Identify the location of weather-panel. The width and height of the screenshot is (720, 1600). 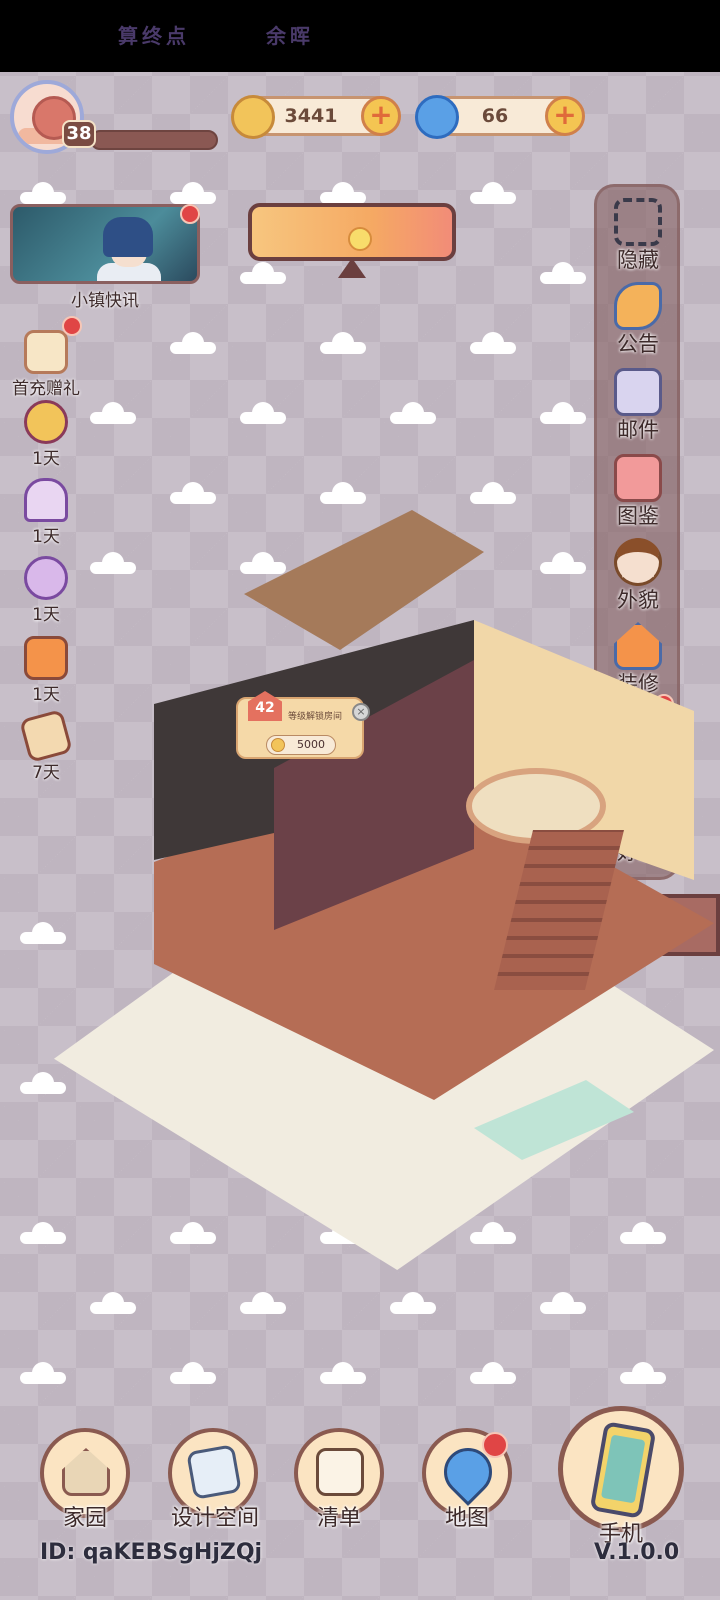
(352, 232).